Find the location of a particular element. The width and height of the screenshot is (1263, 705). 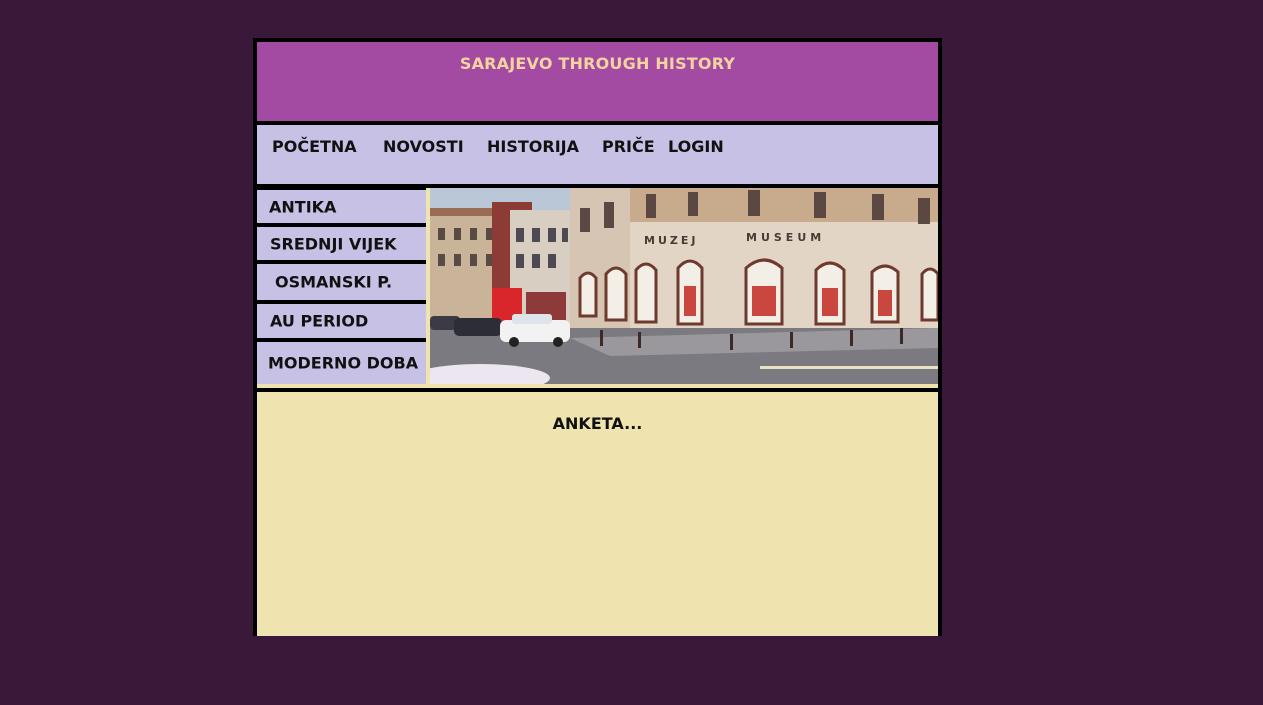

sidebar-item-antika: ANTIKA is located at coordinates (341, 206).